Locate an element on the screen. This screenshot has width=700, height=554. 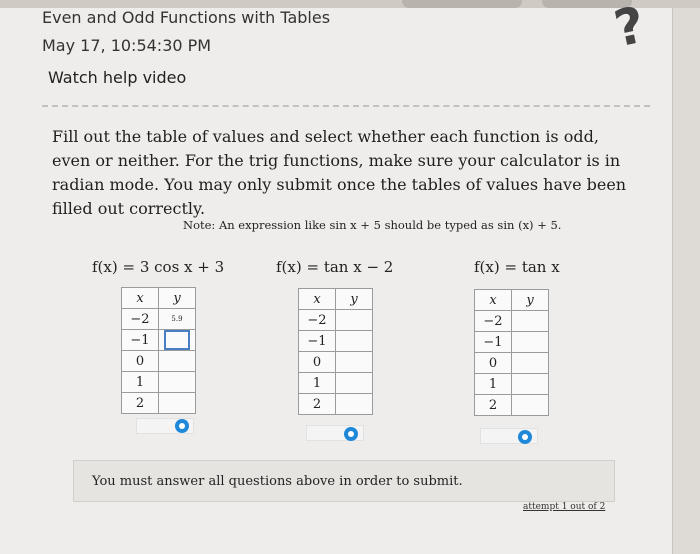
problem-datetime: May 17, 10:54:30 PM is located at coordinates (127, 45).